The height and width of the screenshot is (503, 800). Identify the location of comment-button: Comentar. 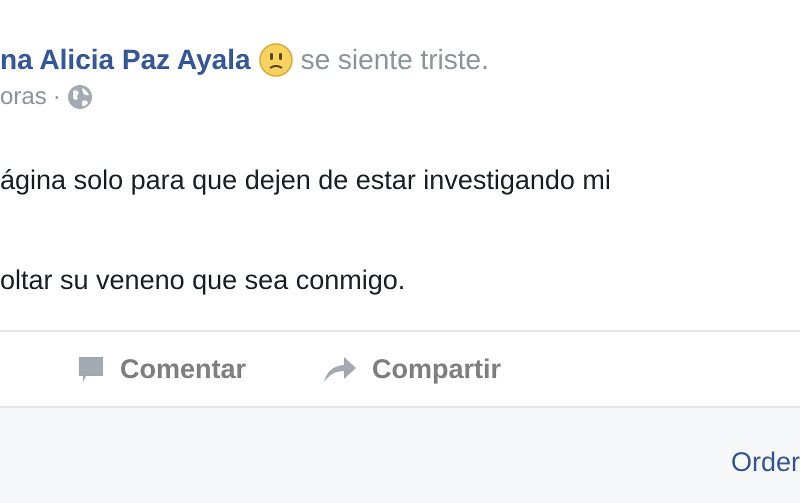
(161, 369).